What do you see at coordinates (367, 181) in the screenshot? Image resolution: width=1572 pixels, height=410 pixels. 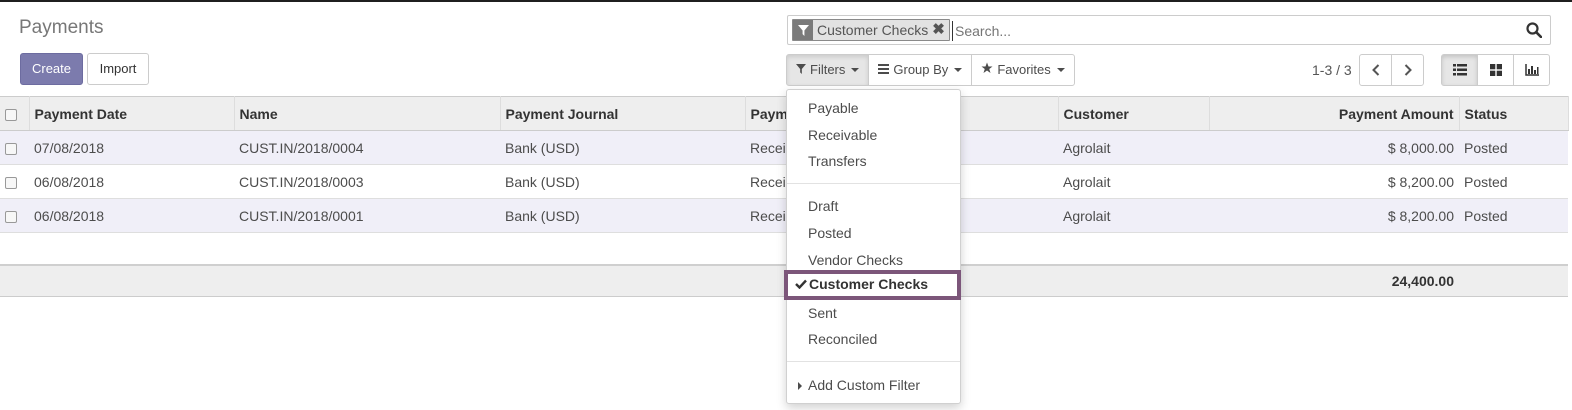 I see `cell-name: CUST.IN/2018/0003` at bounding box center [367, 181].